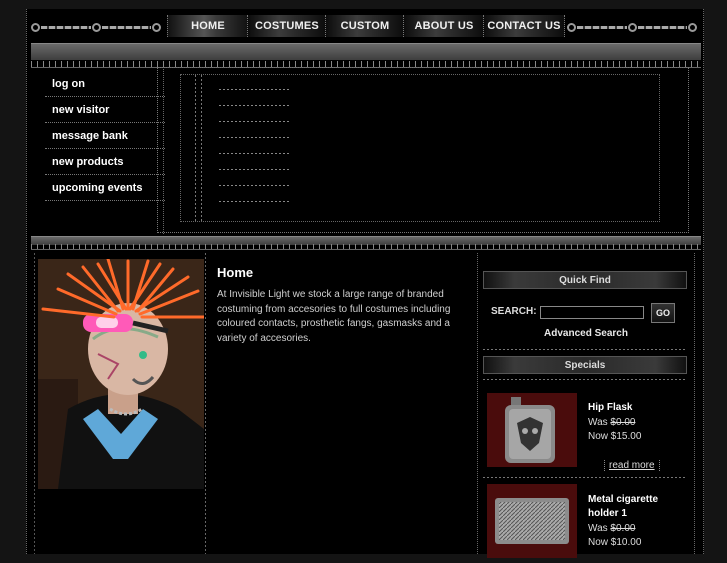 This screenshot has width=727, height=563. What do you see at coordinates (638, 408) in the screenshot?
I see `product-name: Hip Flask` at bounding box center [638, 408].